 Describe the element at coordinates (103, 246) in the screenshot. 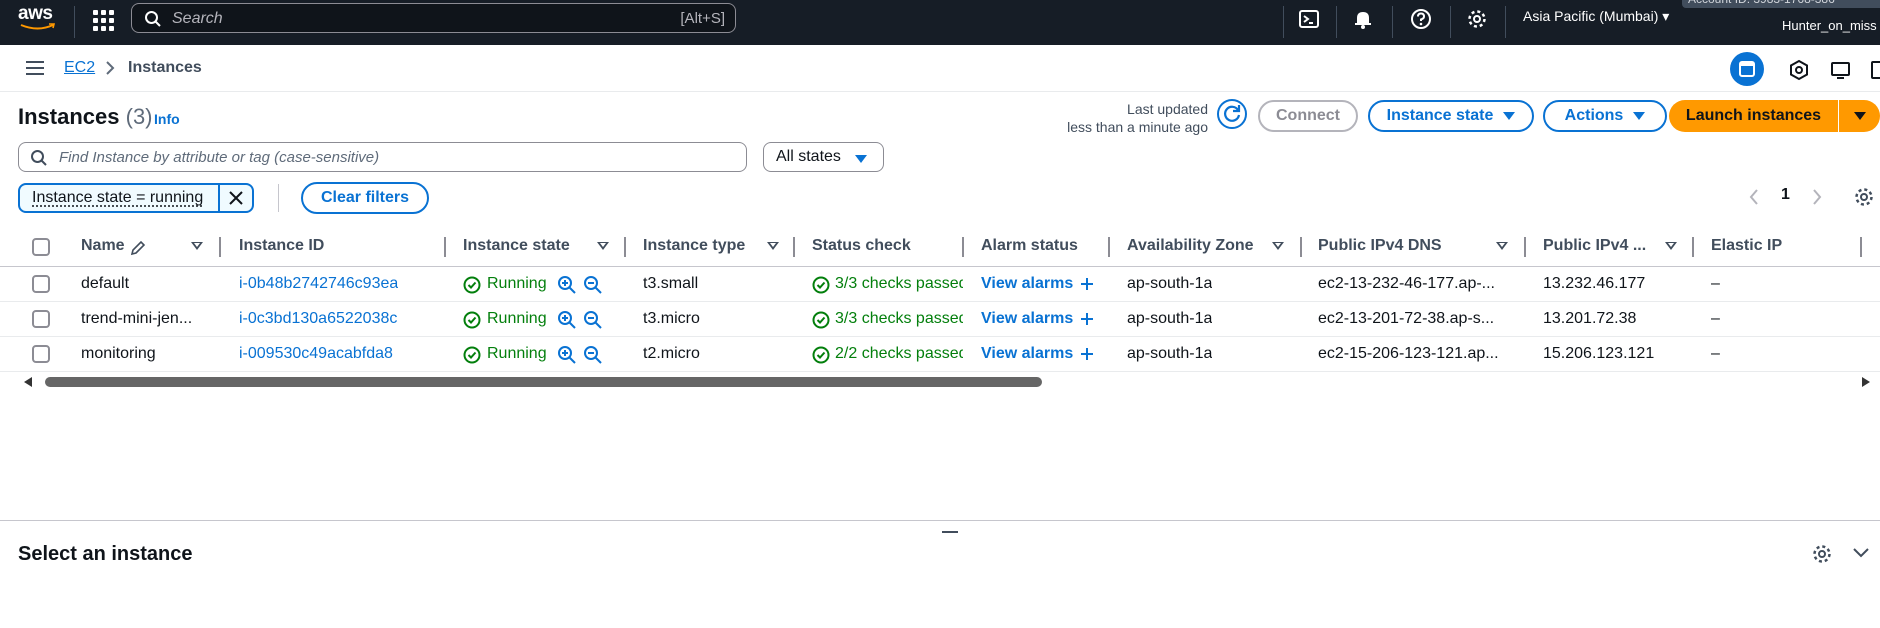

I see `col-name: Name` at that location.